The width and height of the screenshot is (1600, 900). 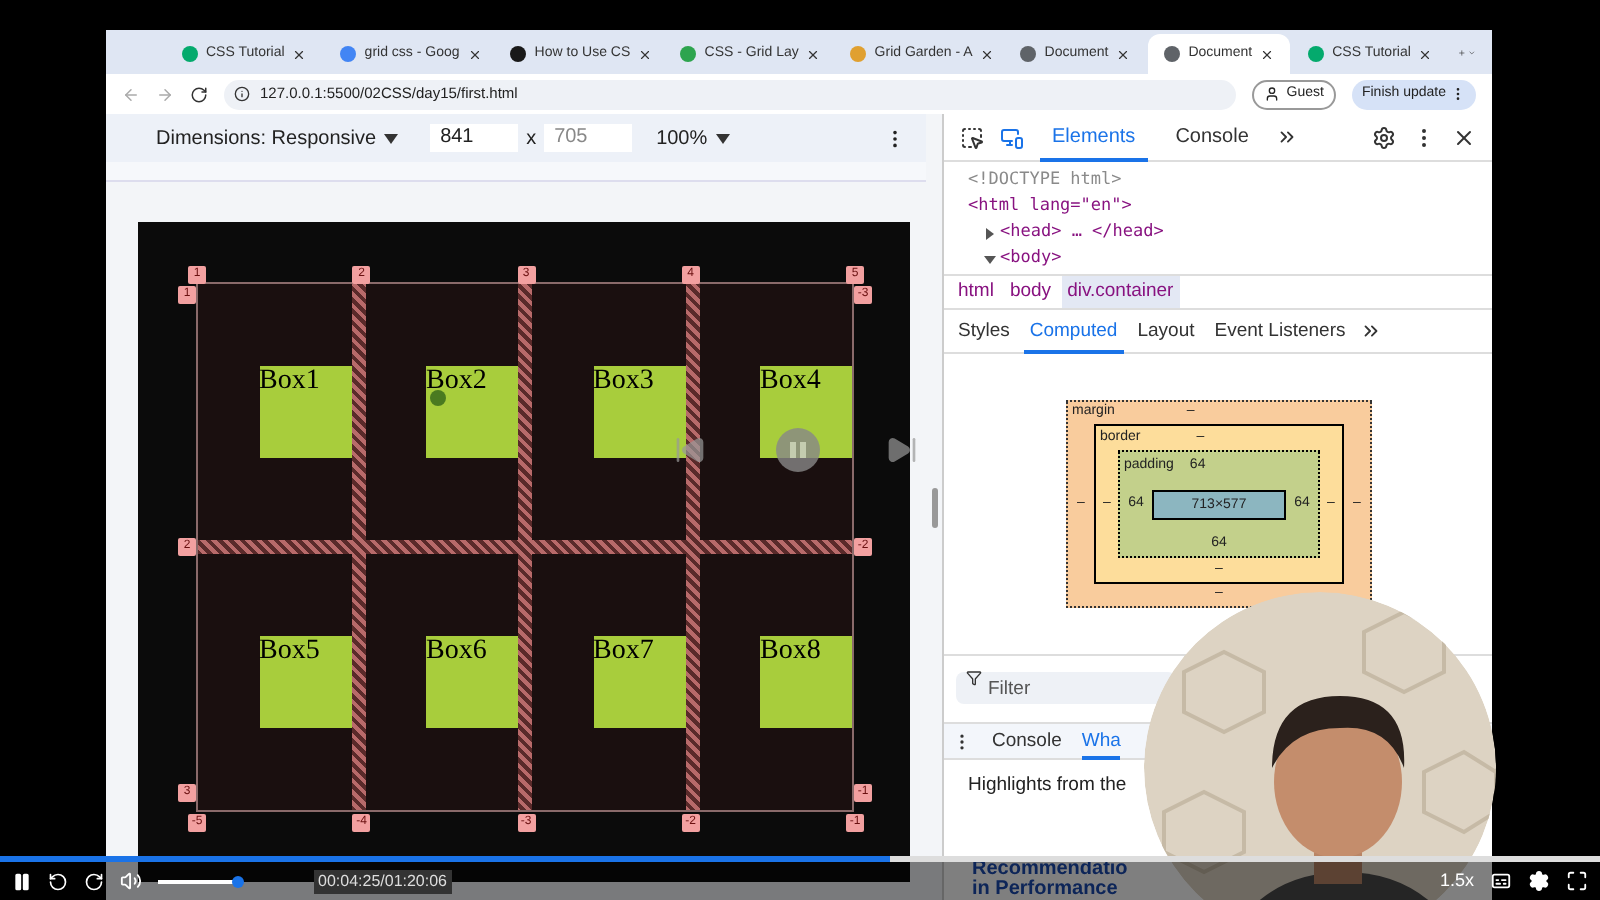 What do you see at coordinates (972, 137) in the screenshot?
I see `inspect-icon` at bounding box center [972, 137].